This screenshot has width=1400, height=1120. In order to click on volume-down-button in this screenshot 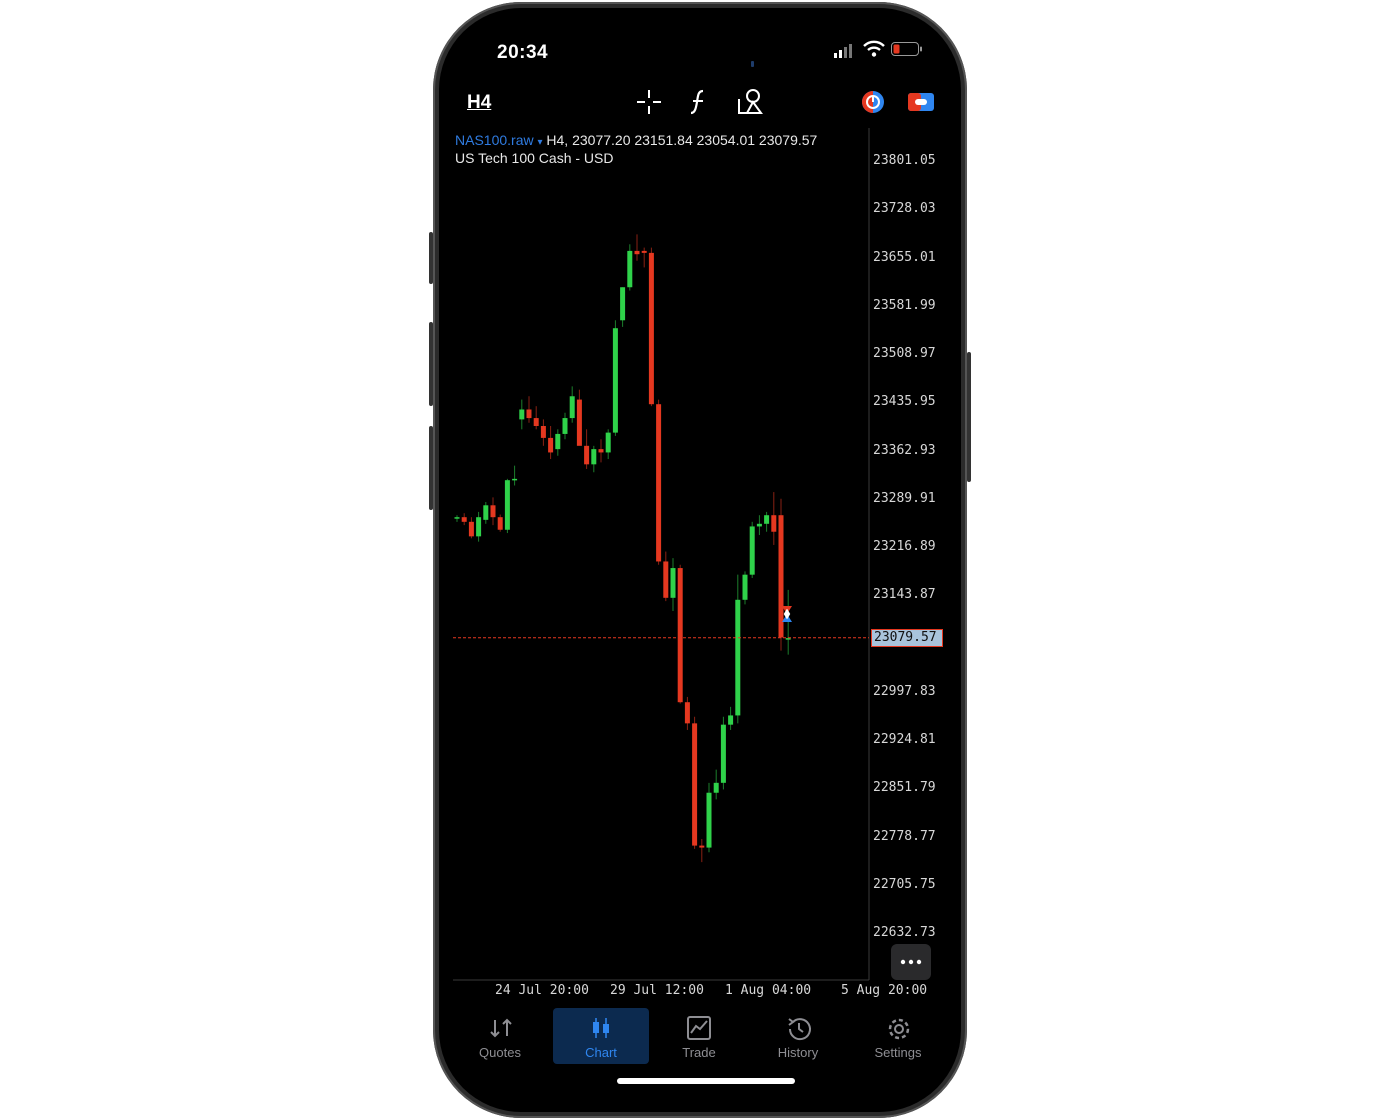, I will do `click(431, 468)`.